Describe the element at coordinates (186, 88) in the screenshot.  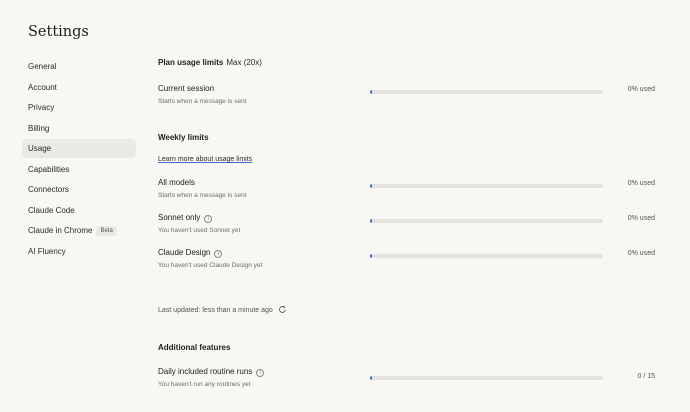
I see `current-session-label: Current session` at that location.